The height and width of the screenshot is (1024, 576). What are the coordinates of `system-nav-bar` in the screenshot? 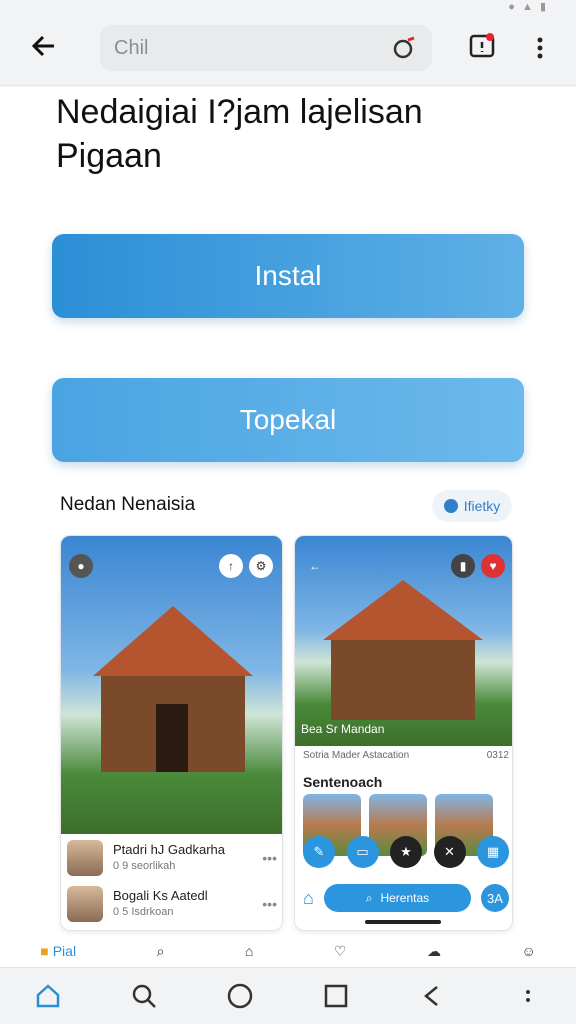 It's located at (288, 995).